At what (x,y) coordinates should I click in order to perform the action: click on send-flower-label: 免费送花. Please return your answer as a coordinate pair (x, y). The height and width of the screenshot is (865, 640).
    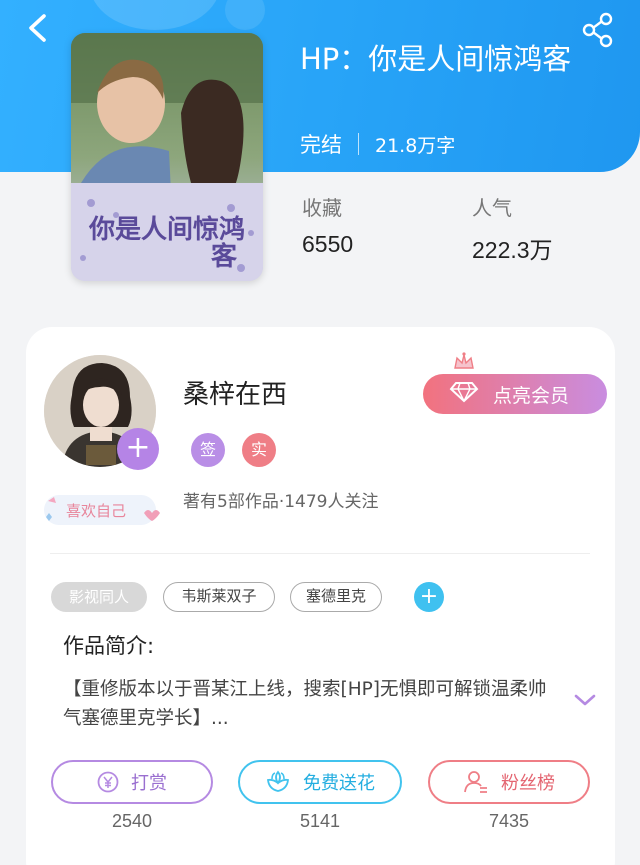
    Looking at the image, I should click on (339, 783).